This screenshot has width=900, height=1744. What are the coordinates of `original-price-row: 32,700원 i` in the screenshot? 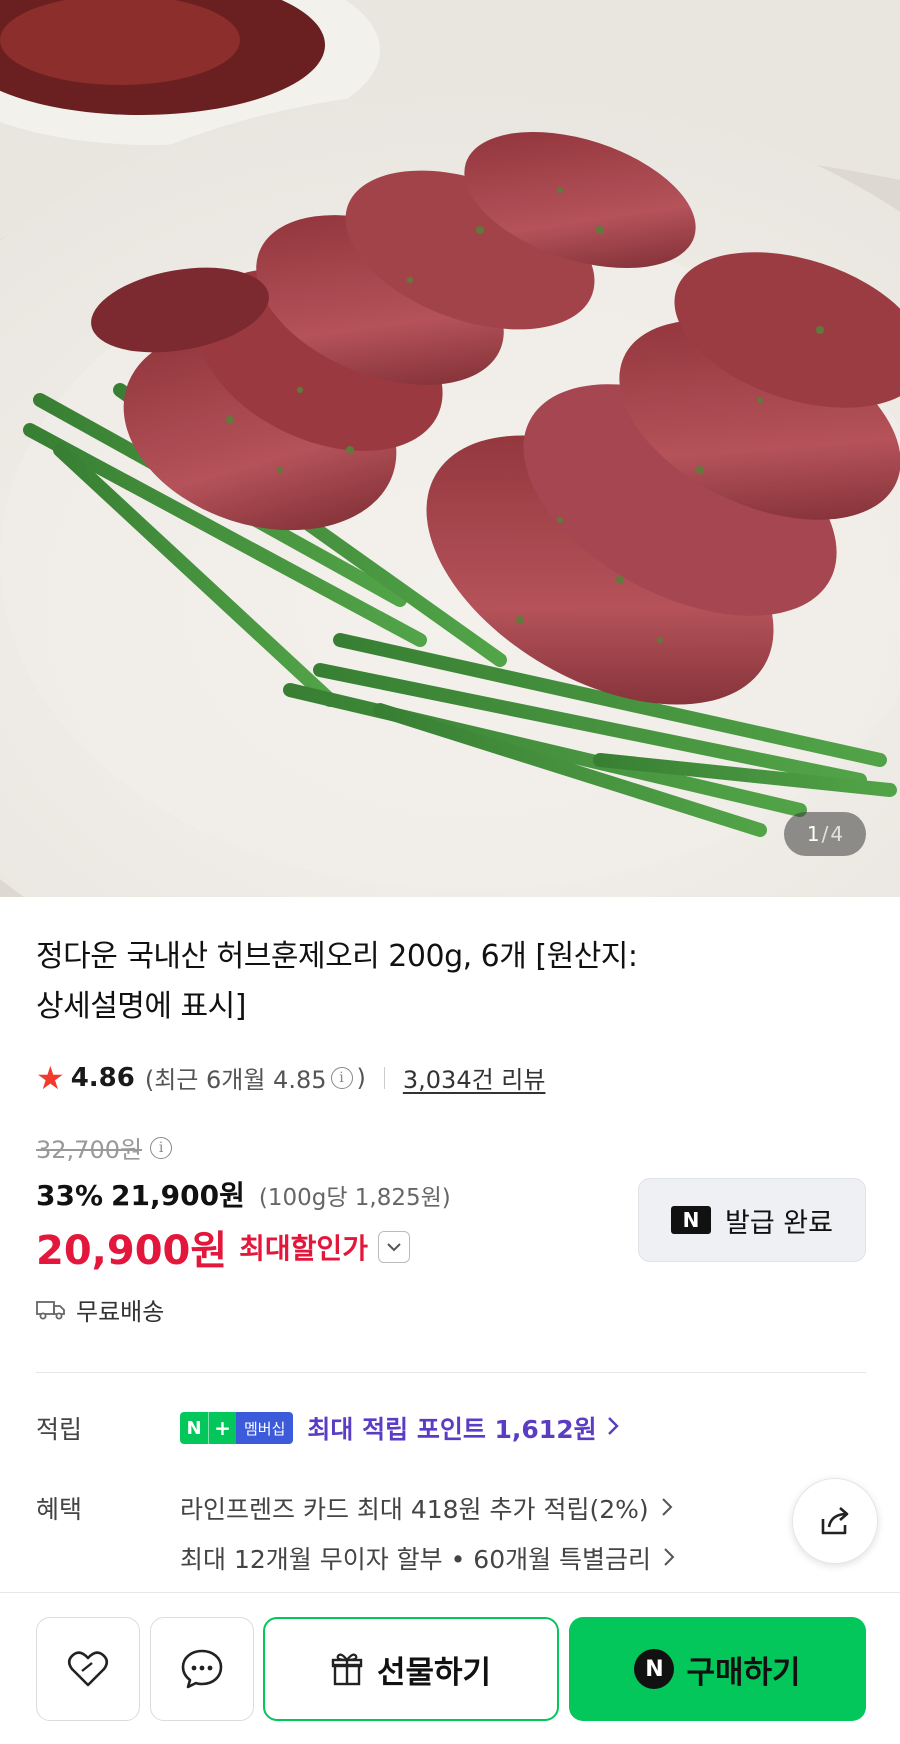 It's located at (106, 1147).